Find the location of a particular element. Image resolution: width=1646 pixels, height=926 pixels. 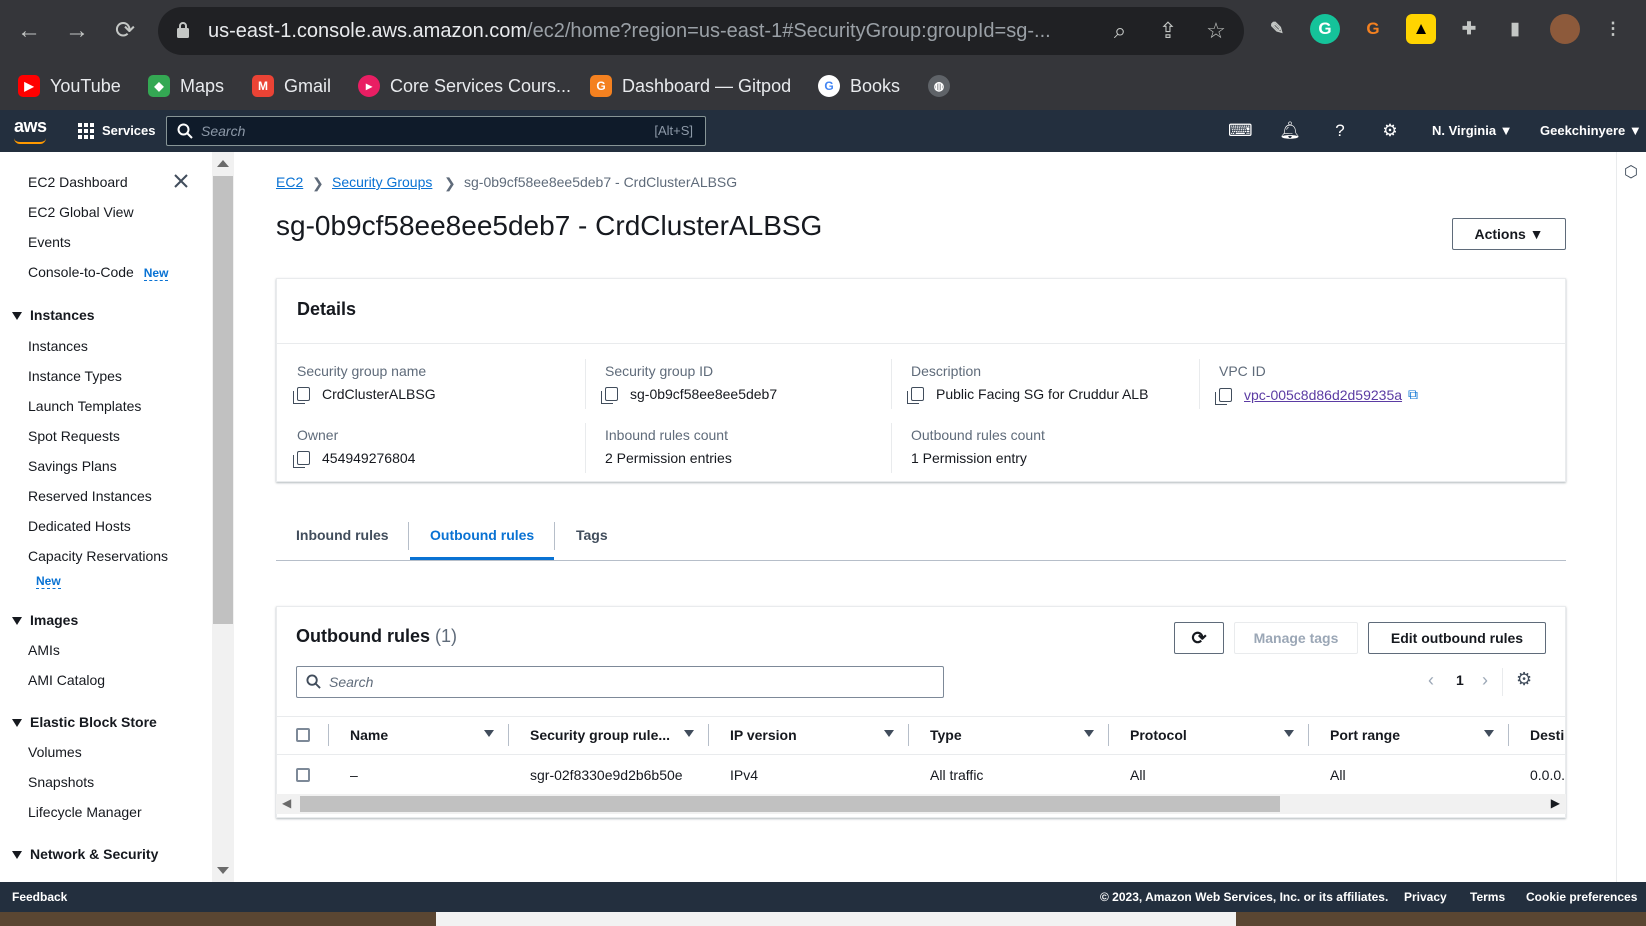

gitpod-extension-icon: G is located at coordinates (1373, 29).